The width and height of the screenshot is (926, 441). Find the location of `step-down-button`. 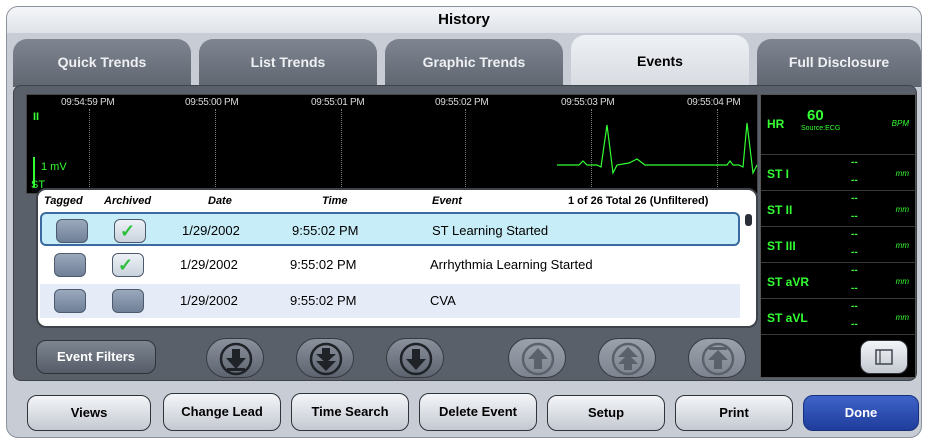

step-down-button is located at coordinates (415, 358).